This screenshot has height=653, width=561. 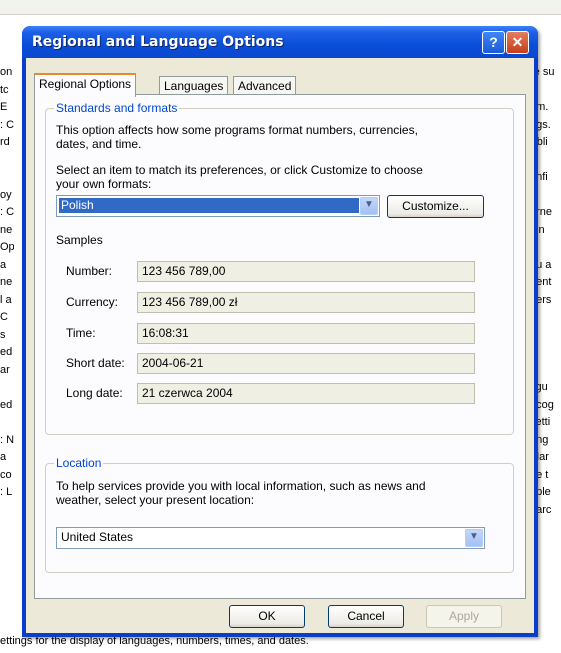 I want to click on tab-label: Regional Options, so click(x=85, y=84).